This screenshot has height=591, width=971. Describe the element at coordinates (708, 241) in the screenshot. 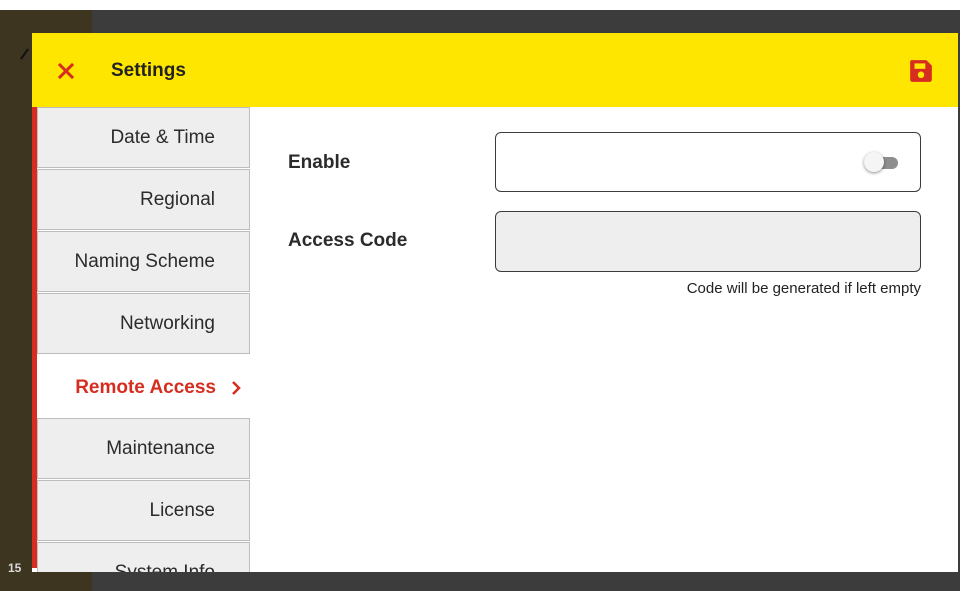

I see `access-code-input` at that location.